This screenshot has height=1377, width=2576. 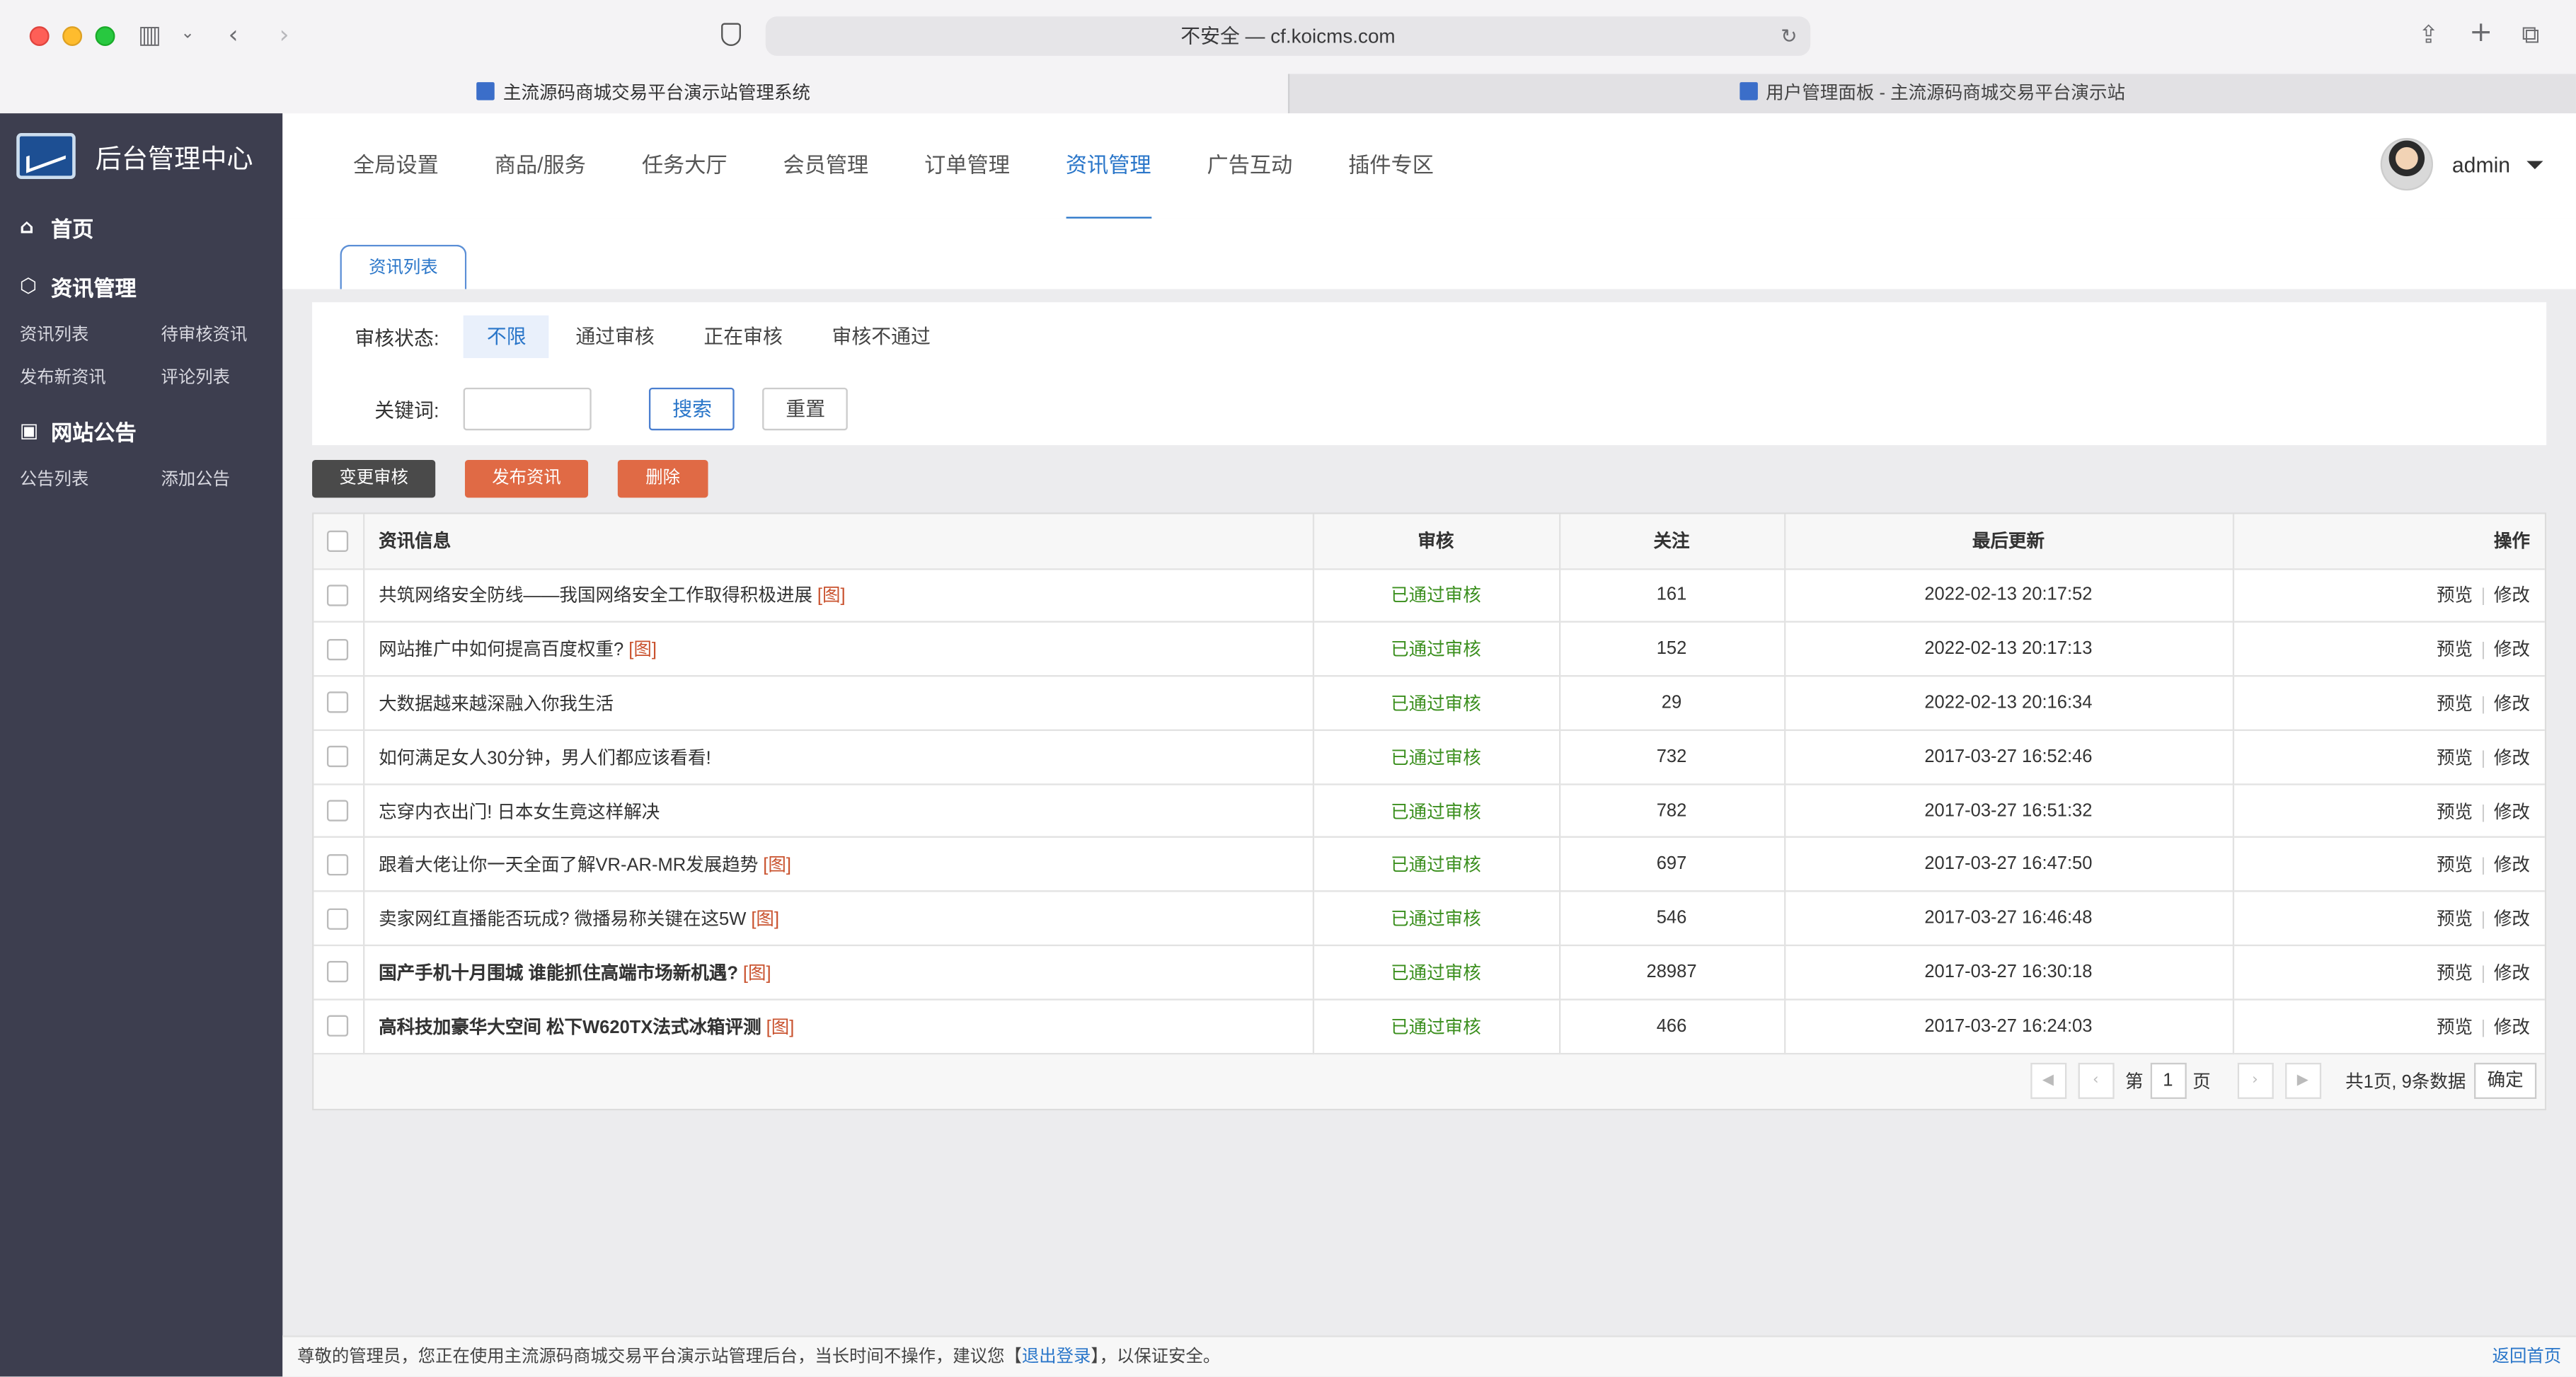 I want to click on topnav-plugins: 插件专区, so click(x=1391, y=166).